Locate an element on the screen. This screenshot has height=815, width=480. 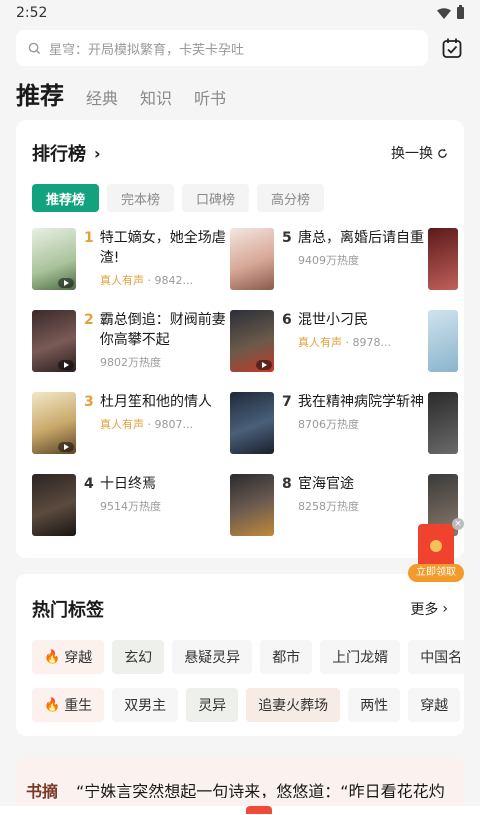
heat-value: 9802万热度 is located at coordinates (130, 362).